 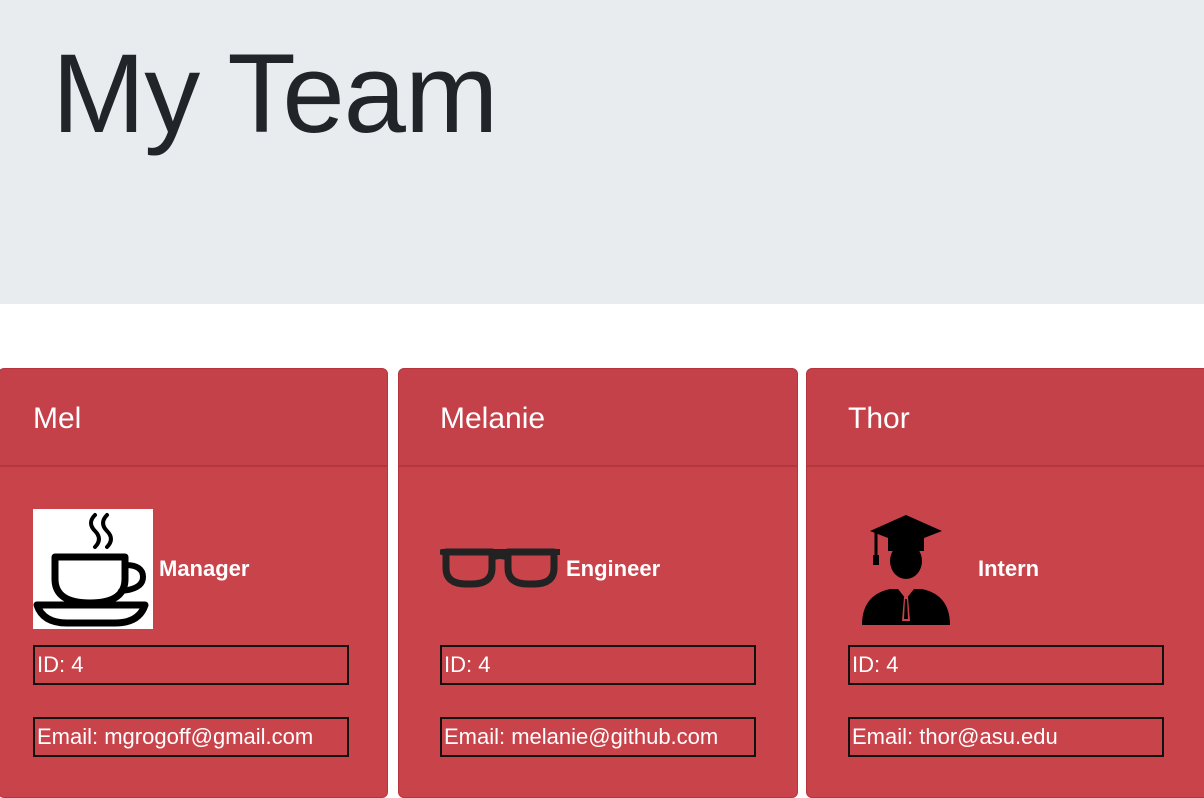 I want to click on employee-email: Email: mgrogoff@gmail.com, so click(x=191, y=737).